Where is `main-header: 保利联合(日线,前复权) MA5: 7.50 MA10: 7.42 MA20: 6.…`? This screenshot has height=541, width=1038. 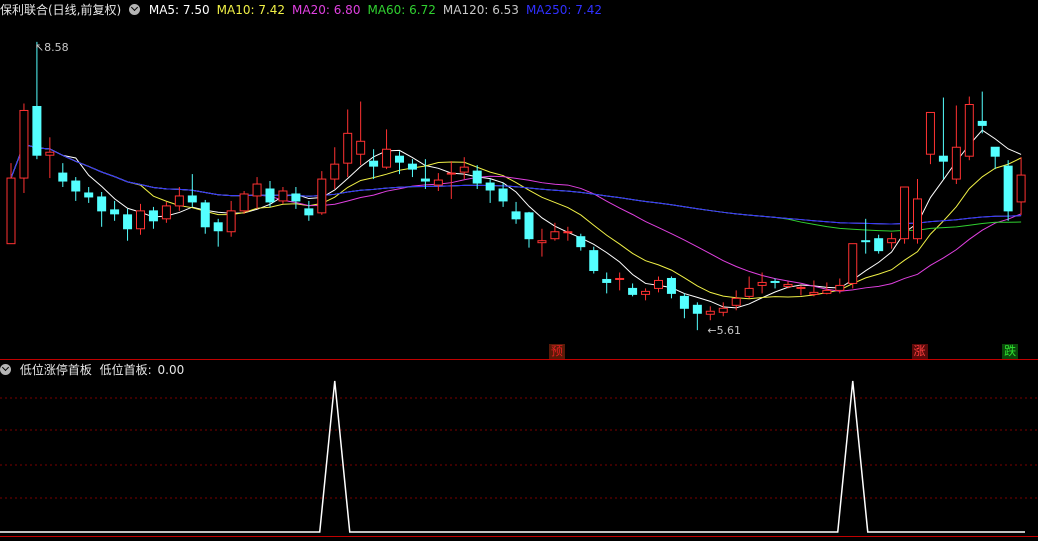 main-header: 保利联合(日线,前复权) MA5: 7.50 MA10: 7.42 MA20: 6.… is located at coordinates (307, 10).